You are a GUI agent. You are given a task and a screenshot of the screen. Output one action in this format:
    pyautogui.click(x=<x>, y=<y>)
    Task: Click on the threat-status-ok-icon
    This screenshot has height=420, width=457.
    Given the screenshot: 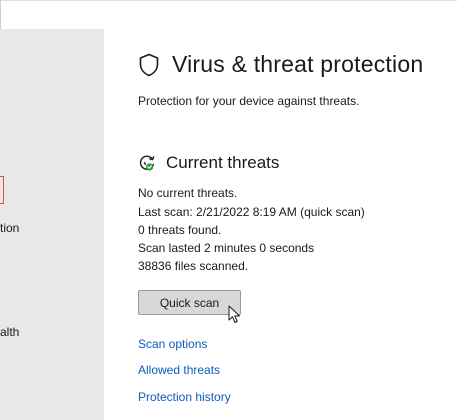 What is the action you would take?
    pyautogui.click(x=147, y=163)
    